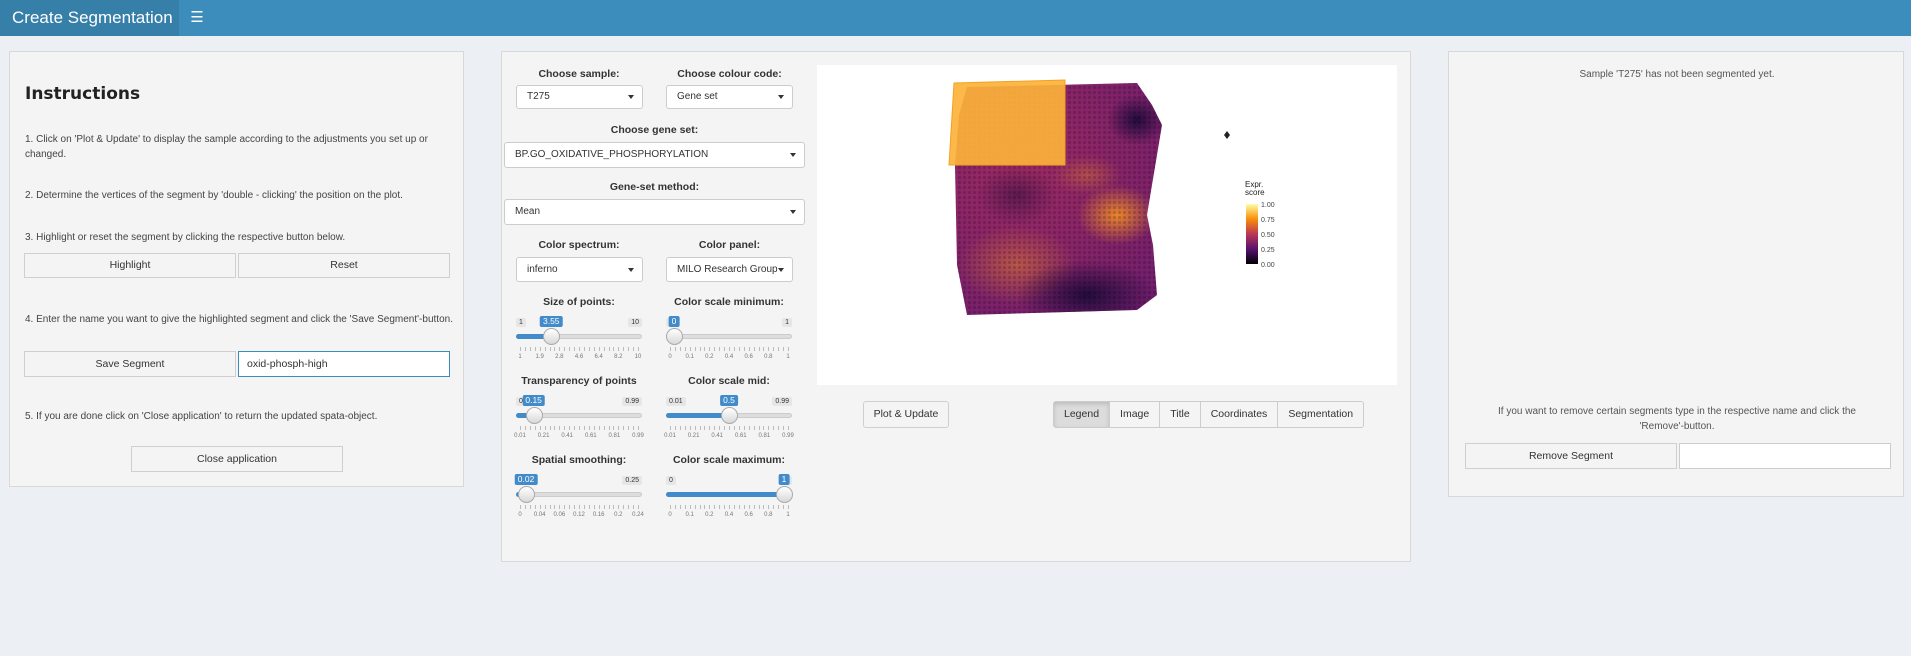  What do you see at coordinates (197, 18) in the screenshot?
I see `hamburger-icon: ☰` at bounding box center [197, 18].